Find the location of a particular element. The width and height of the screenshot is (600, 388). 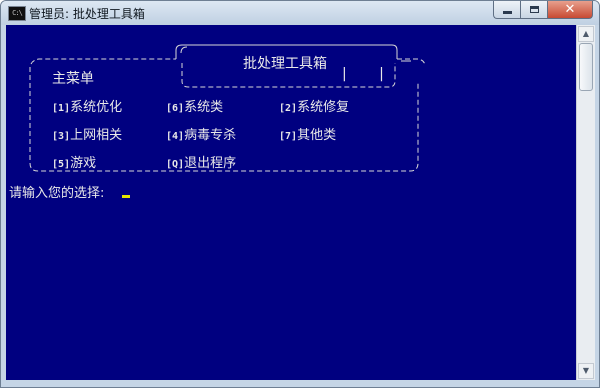

vertical-scrollbar: ▲ ▼ is located at coordinates (585, 202).